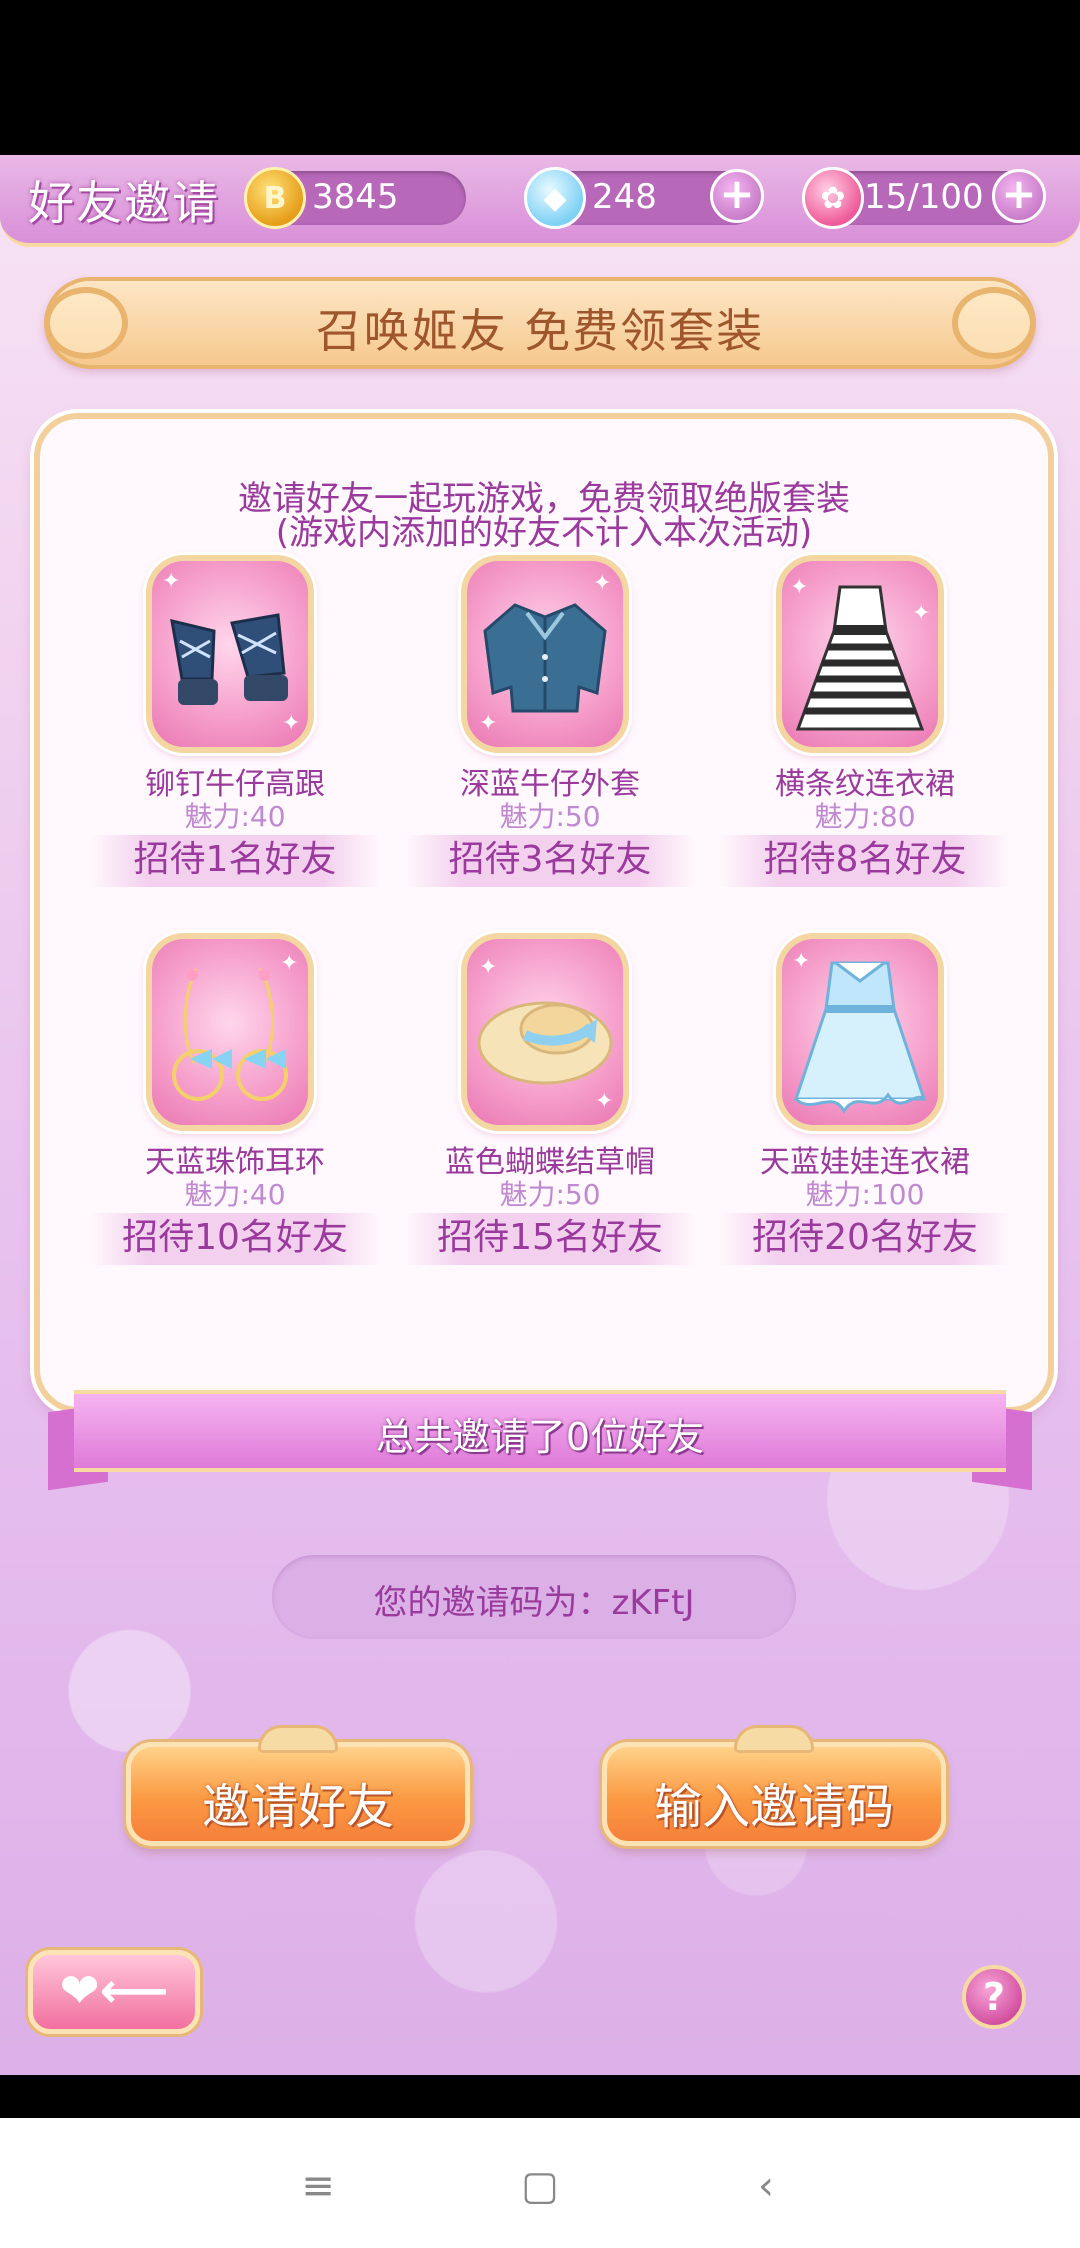  What do you see at coordinates (766, 2186) in the screenshot?
I see `back-icon: ‹` at bounding box center [766, 2186].